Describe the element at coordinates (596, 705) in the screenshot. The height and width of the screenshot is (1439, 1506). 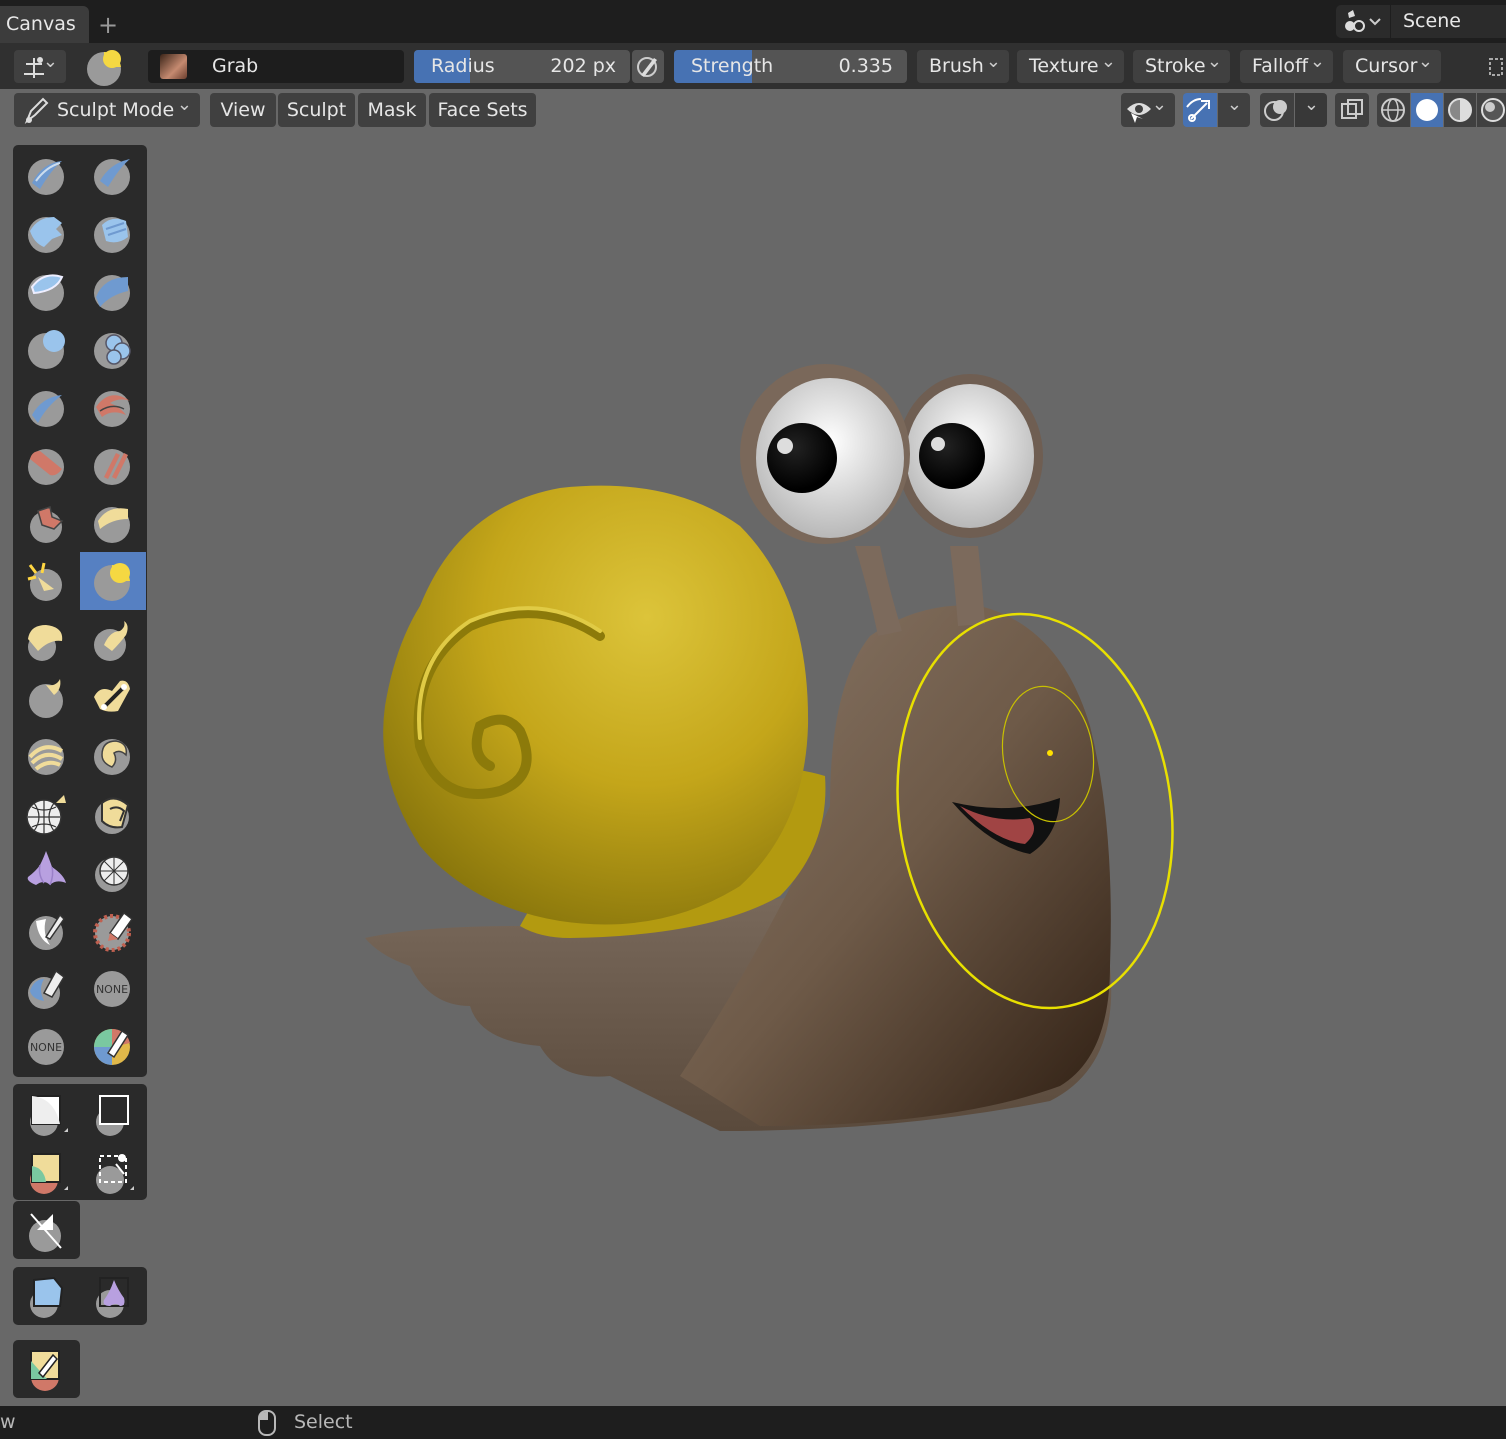
I see `snail-shell` at that location.